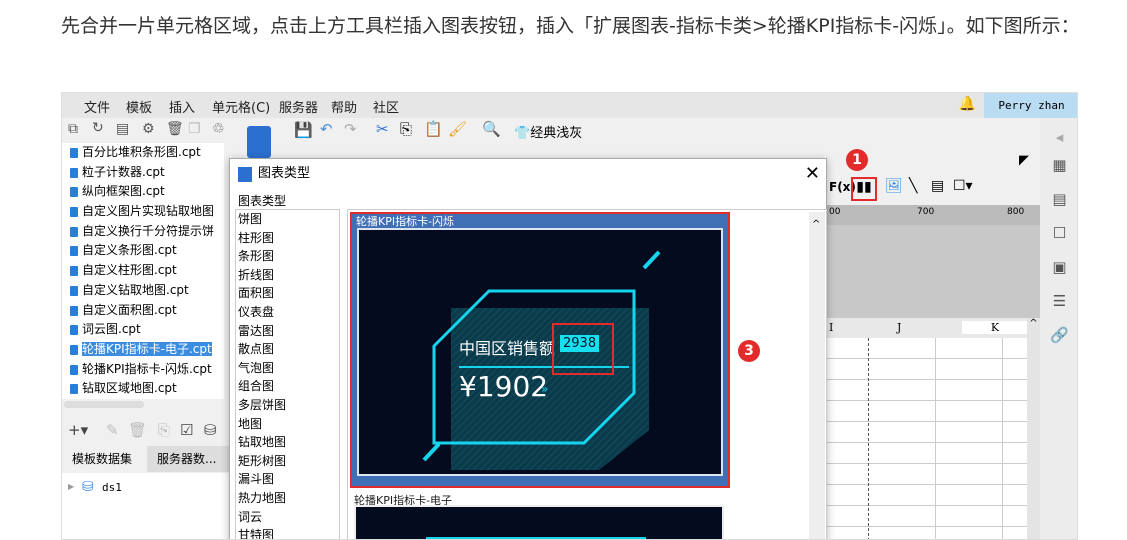 The height and width of the screenshot is (540, 1127). I want to click on insert-chart-button: ▮▮, so click(864, 189).